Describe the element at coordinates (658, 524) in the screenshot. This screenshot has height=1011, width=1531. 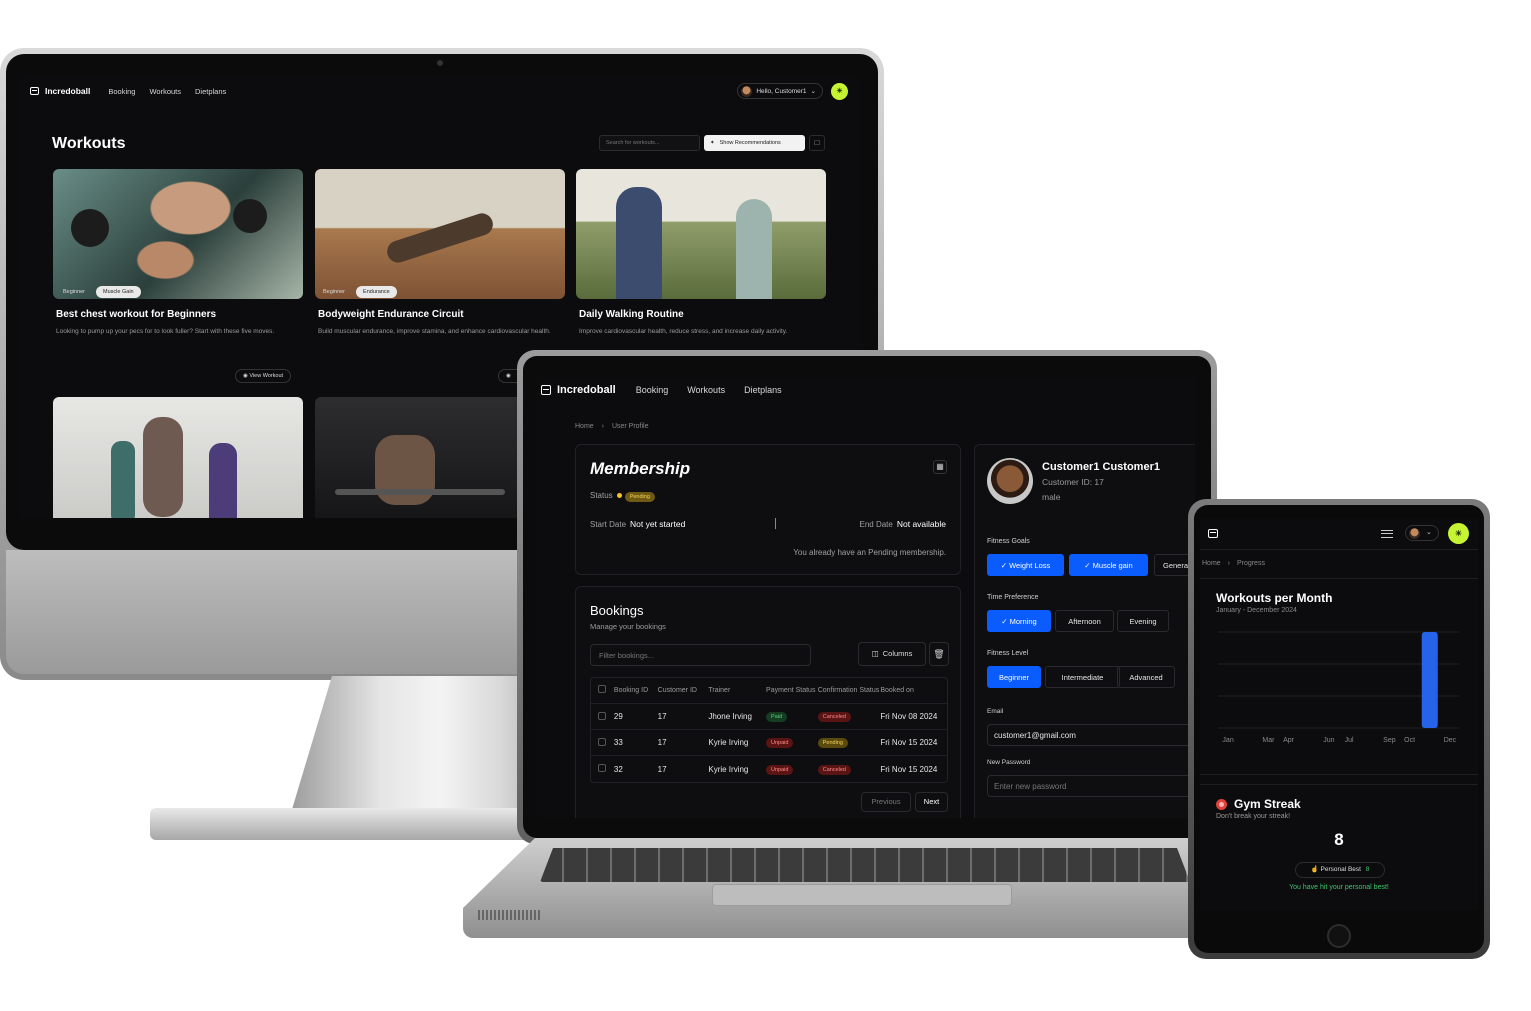
I see `start-date-value: Not yet started` at that location.